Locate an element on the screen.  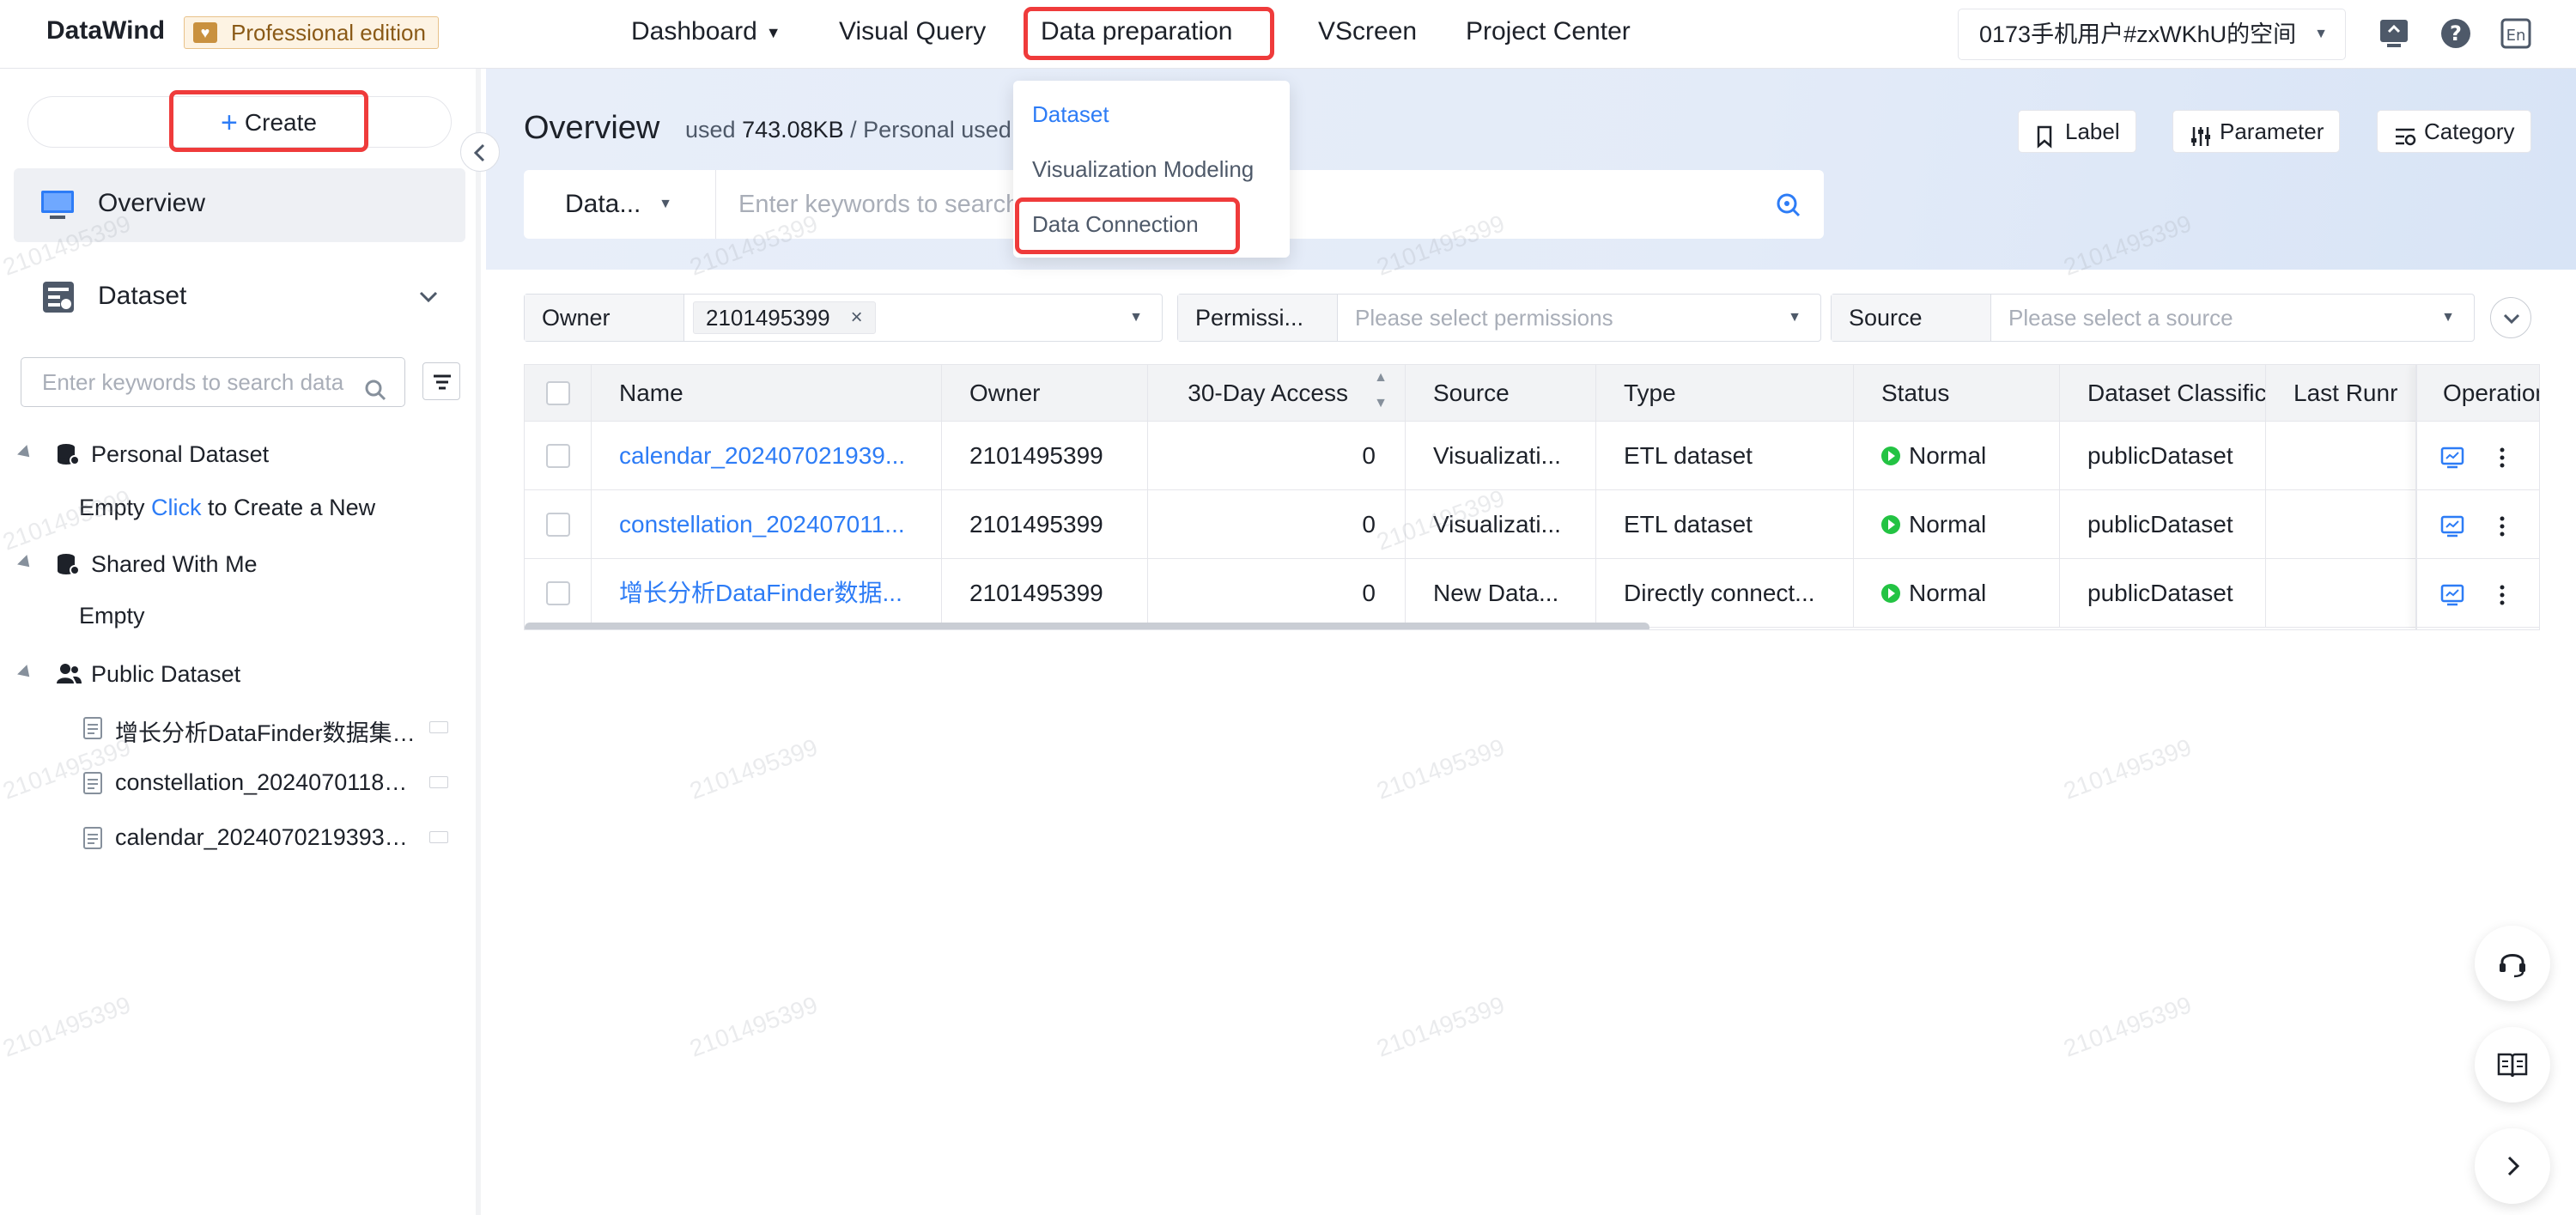
collapse-sidebar-button is located at coordinates (480, 152).